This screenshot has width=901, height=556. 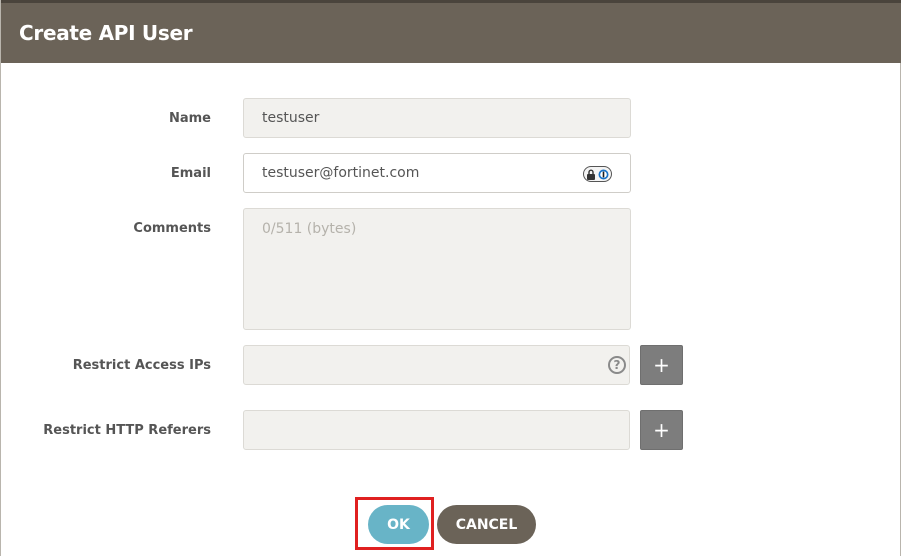 I want to click on email-input: testuser@fortinet.com, so click(x=437, y=173).